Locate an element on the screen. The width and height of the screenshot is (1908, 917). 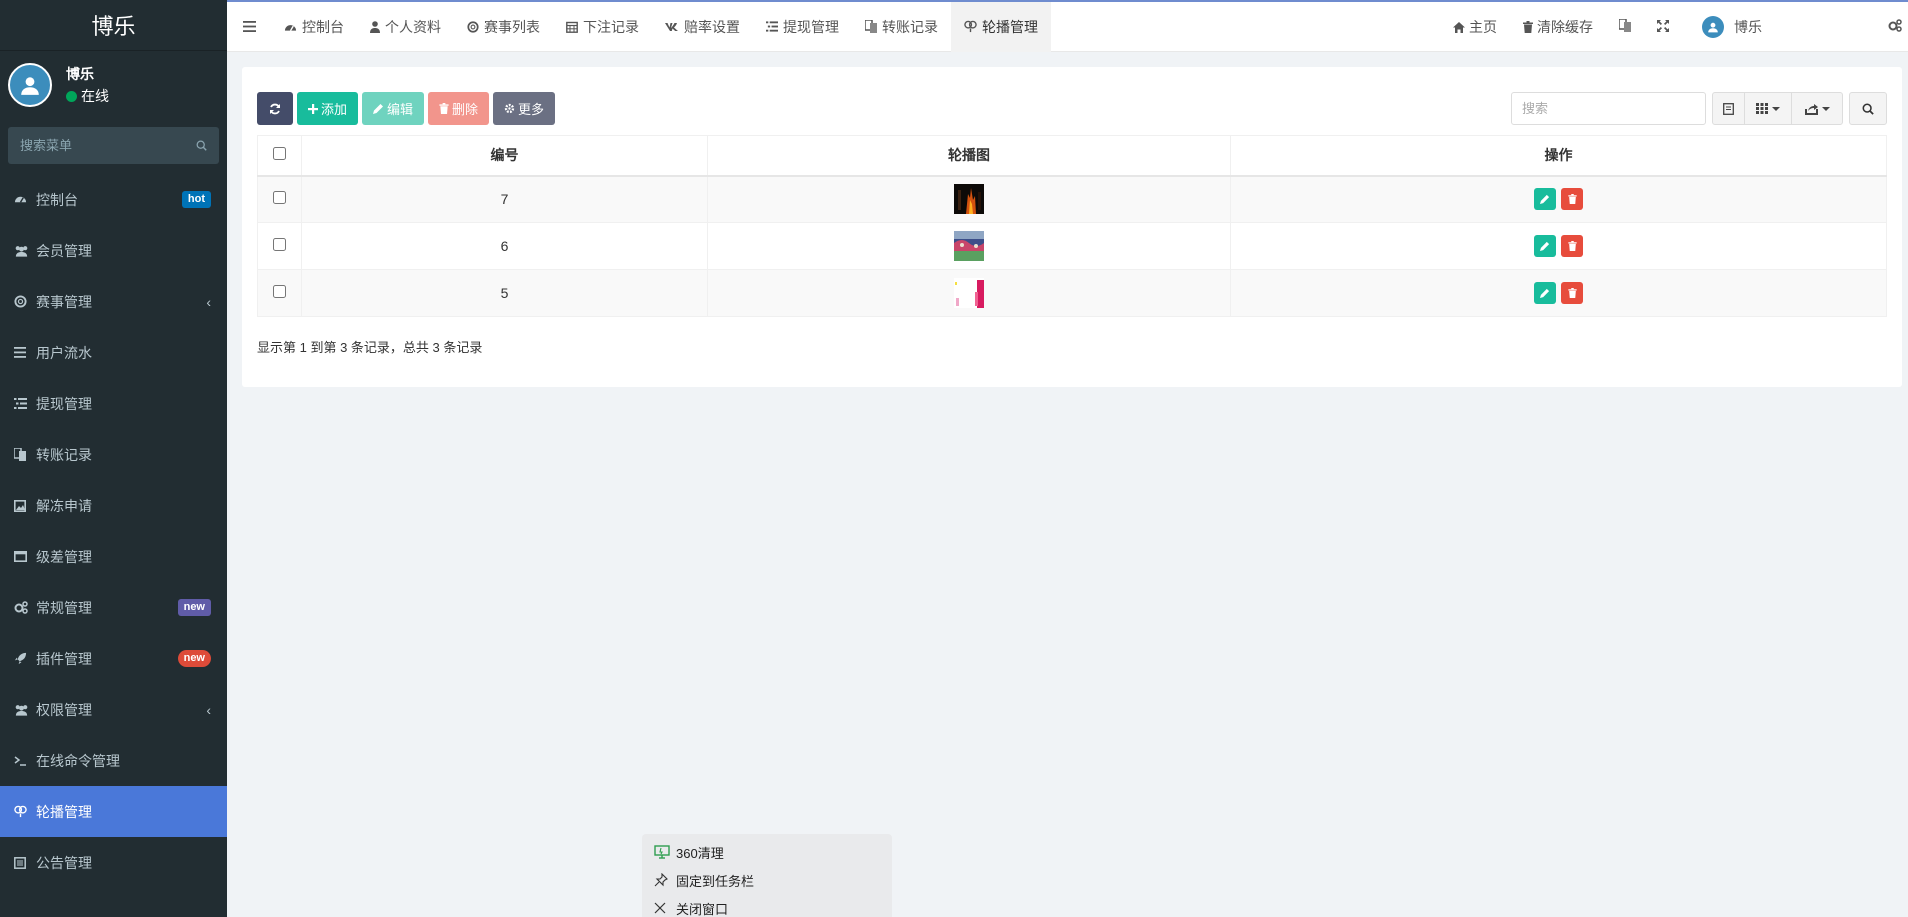
control-sidebar-button is located at coordinates (1895, 27).